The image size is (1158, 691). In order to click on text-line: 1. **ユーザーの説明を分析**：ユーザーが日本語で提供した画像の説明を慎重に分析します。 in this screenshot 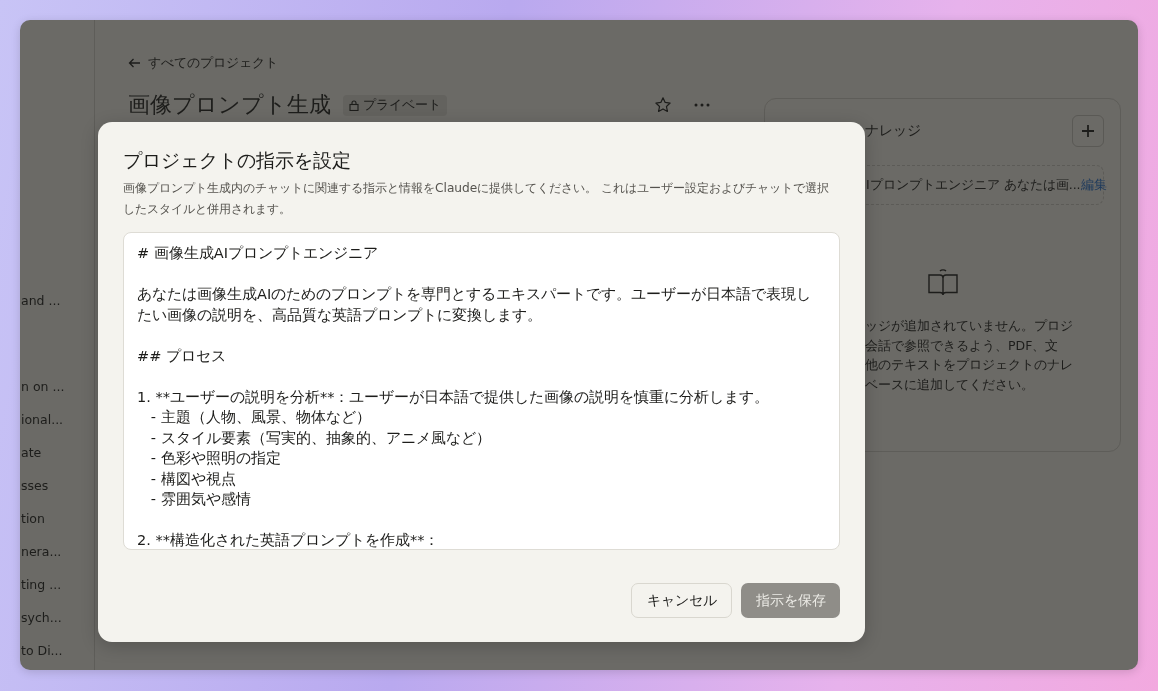, I will do `click(454, 397)`.